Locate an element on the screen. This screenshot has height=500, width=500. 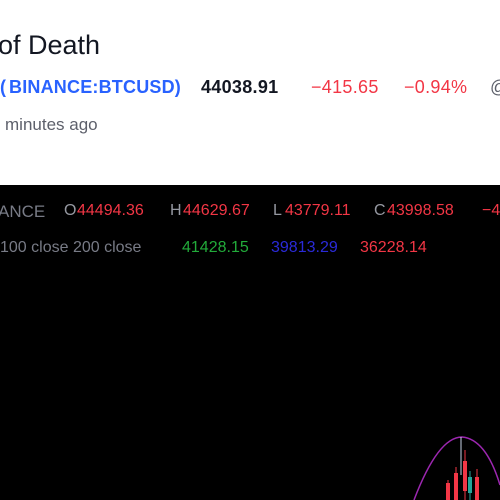
symbol-link: BINANCE:BTCUSD) is located at coordinates (95, 87).